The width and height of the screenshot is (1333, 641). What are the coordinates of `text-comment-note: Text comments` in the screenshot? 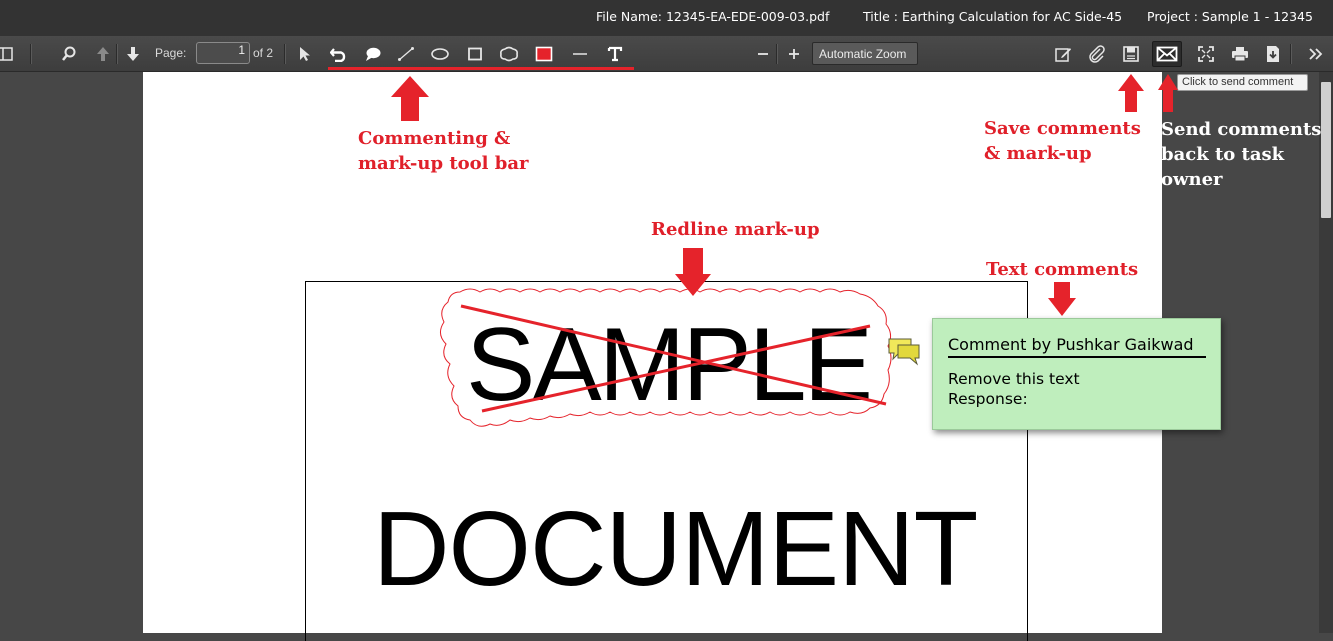 It's located at (1062, 269).